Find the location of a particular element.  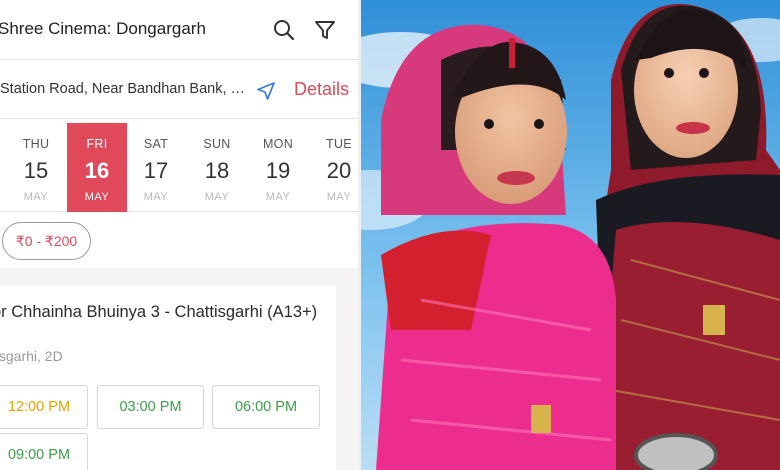

date-option: SUN 18 MAY is located at coordinates (217, 167).